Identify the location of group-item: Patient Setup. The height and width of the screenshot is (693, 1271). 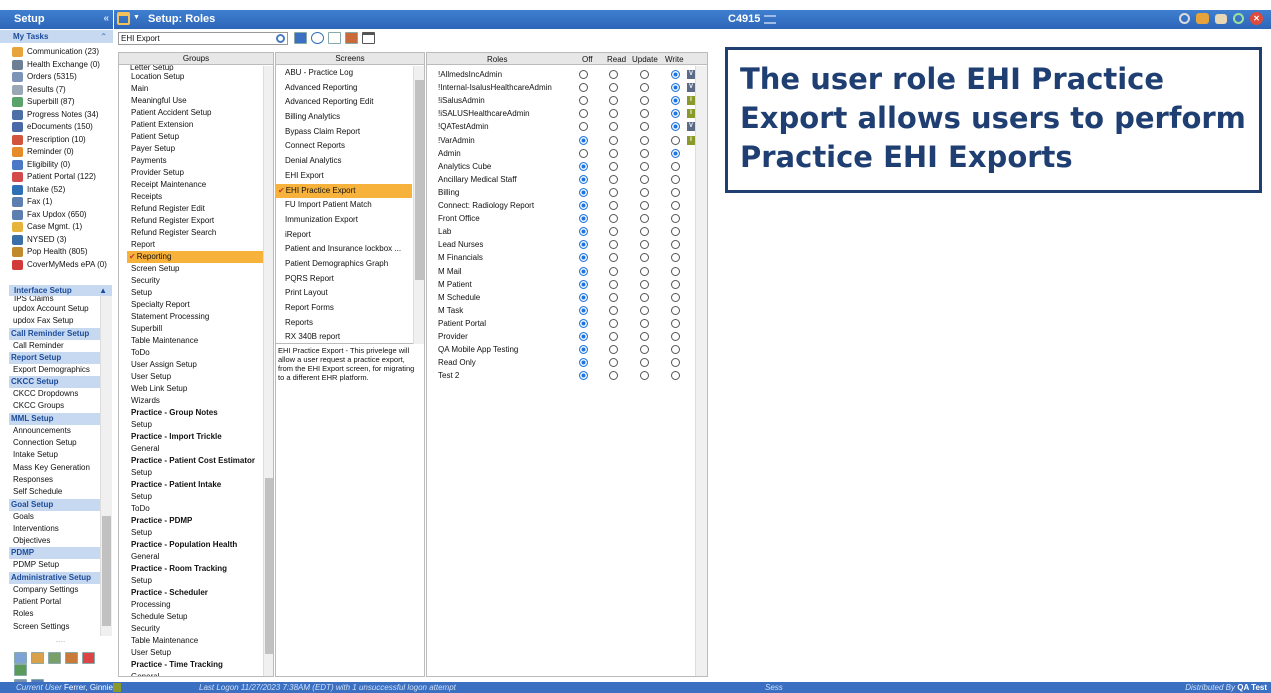
(200, 137).